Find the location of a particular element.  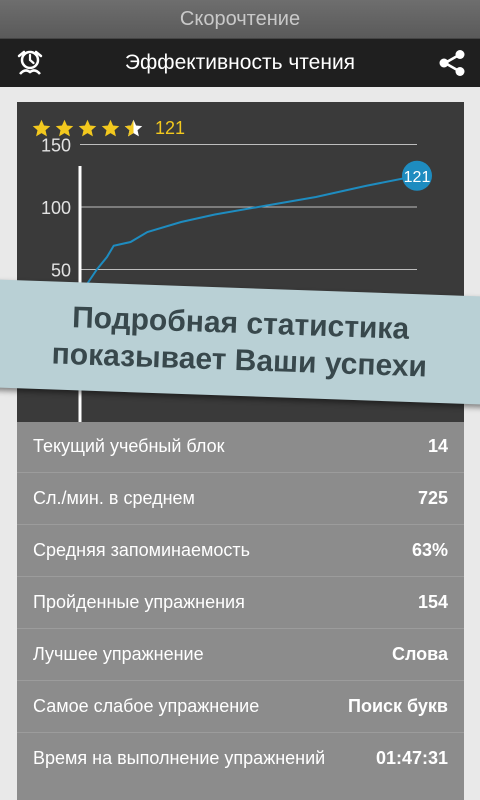

stat-label: Средняя запоминаемость is located at coordinates (141, 550).